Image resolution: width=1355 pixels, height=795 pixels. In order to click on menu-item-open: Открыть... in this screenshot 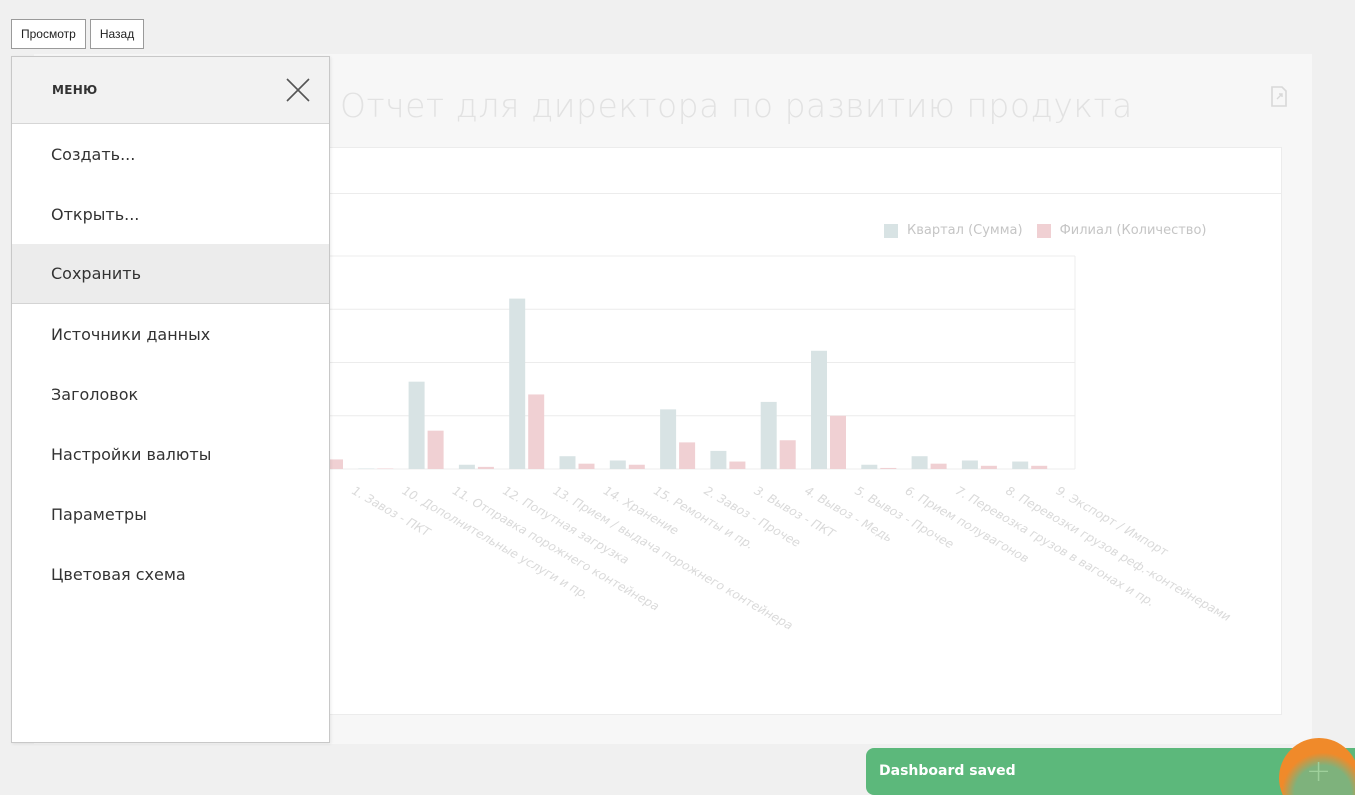, I will do `click(170, 214)`.